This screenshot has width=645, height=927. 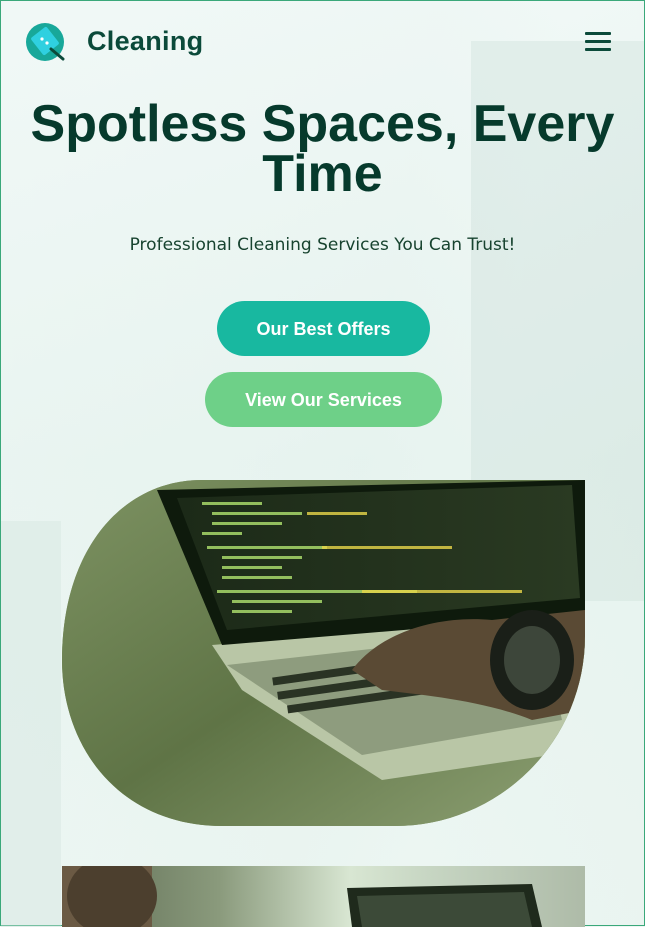 I want to click on hamburger-menu-button, so click(x=598, y=42).